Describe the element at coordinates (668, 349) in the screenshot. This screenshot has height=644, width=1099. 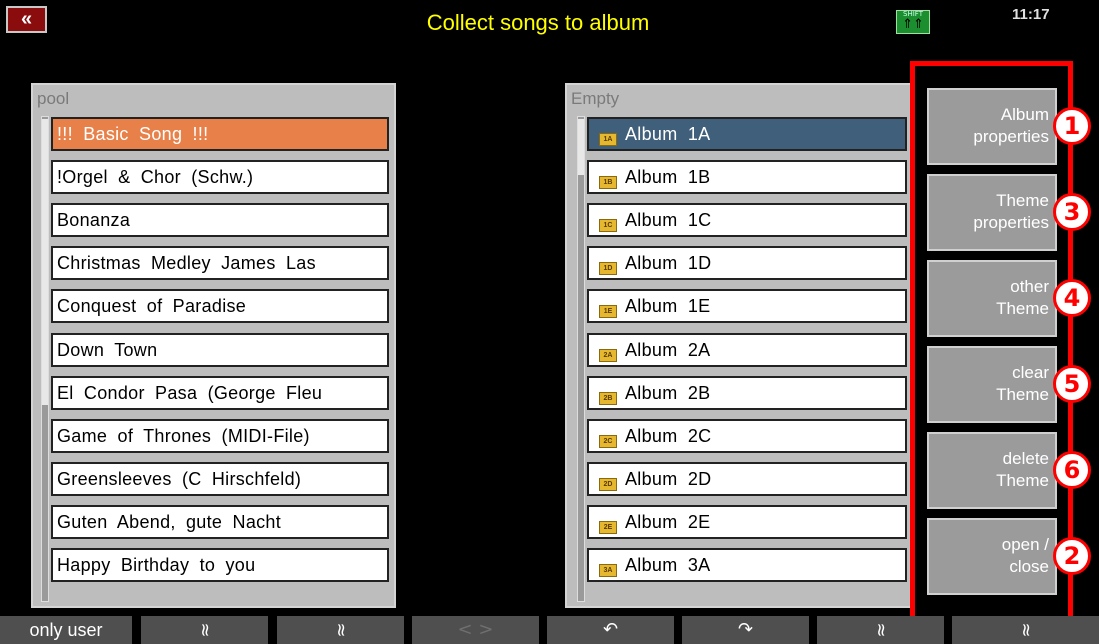
I see `album-label: Album 2A` at that location.